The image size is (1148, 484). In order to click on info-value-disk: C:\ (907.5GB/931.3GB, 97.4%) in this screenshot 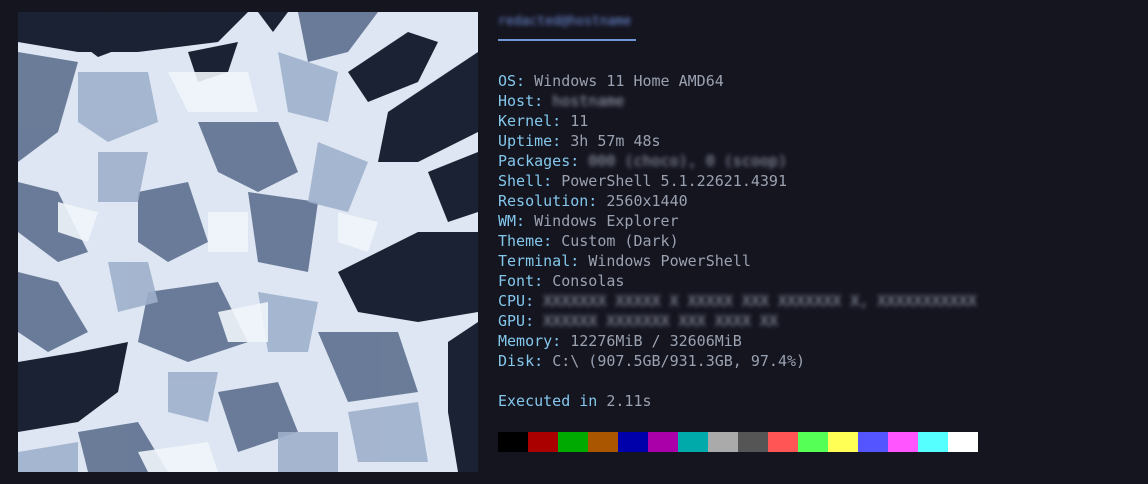, I will do `click(679, 361)`.